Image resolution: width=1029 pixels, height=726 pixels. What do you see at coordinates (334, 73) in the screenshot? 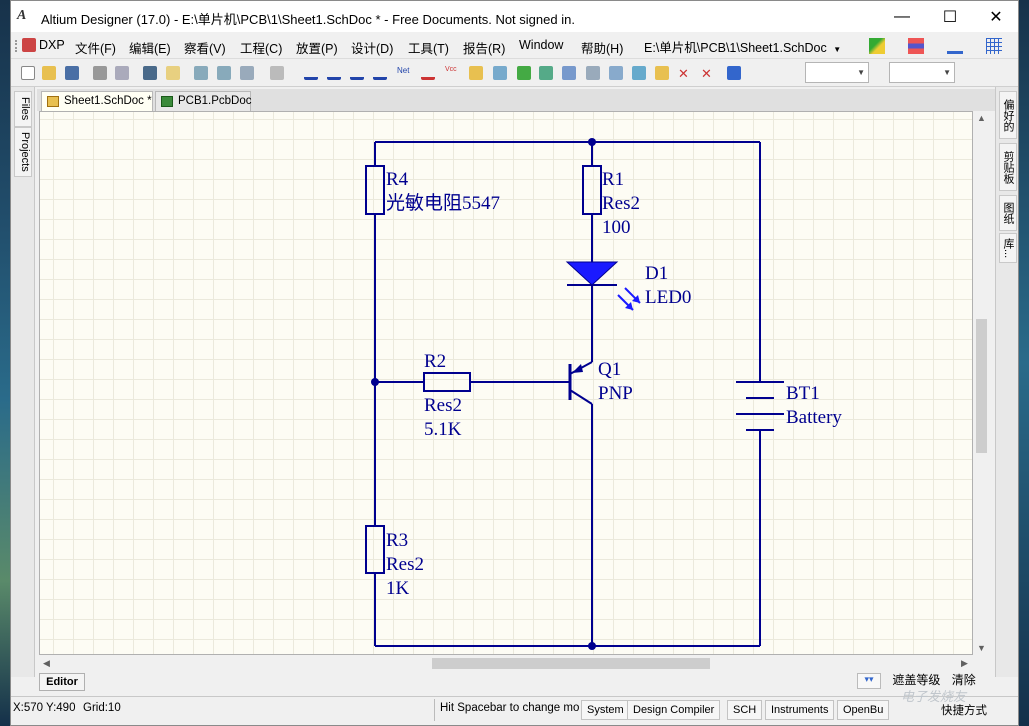
I see `place-bus-icon` at bounding box center [334, 73].